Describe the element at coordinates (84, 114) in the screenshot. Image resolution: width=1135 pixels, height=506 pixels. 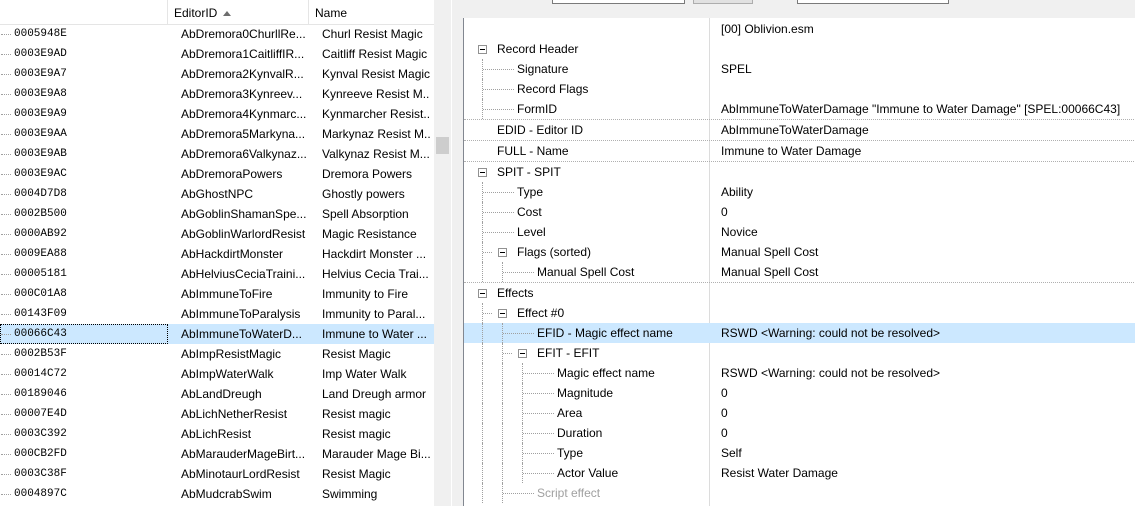
I see `row-formid: 0003E9A9` at that location.